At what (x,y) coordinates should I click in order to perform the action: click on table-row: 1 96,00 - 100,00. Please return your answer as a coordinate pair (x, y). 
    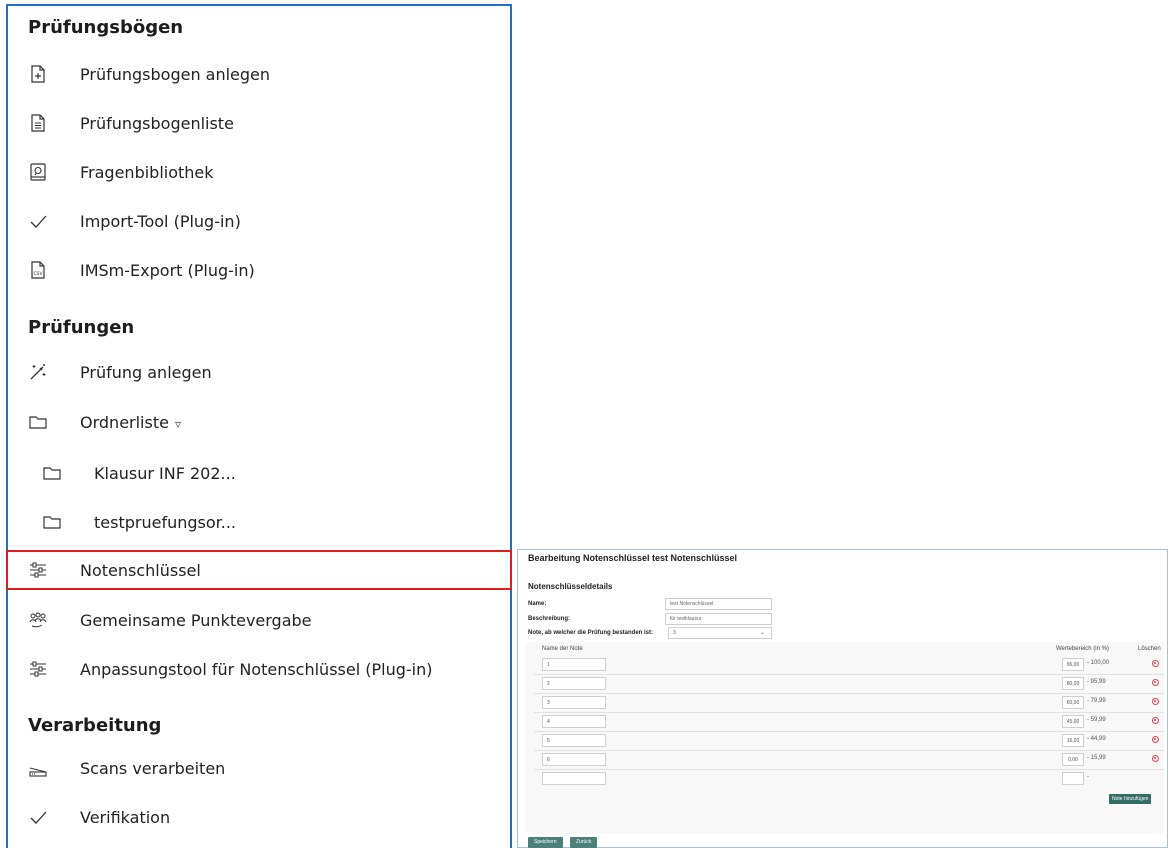
    Looking at the image, I should click on (849, 665).